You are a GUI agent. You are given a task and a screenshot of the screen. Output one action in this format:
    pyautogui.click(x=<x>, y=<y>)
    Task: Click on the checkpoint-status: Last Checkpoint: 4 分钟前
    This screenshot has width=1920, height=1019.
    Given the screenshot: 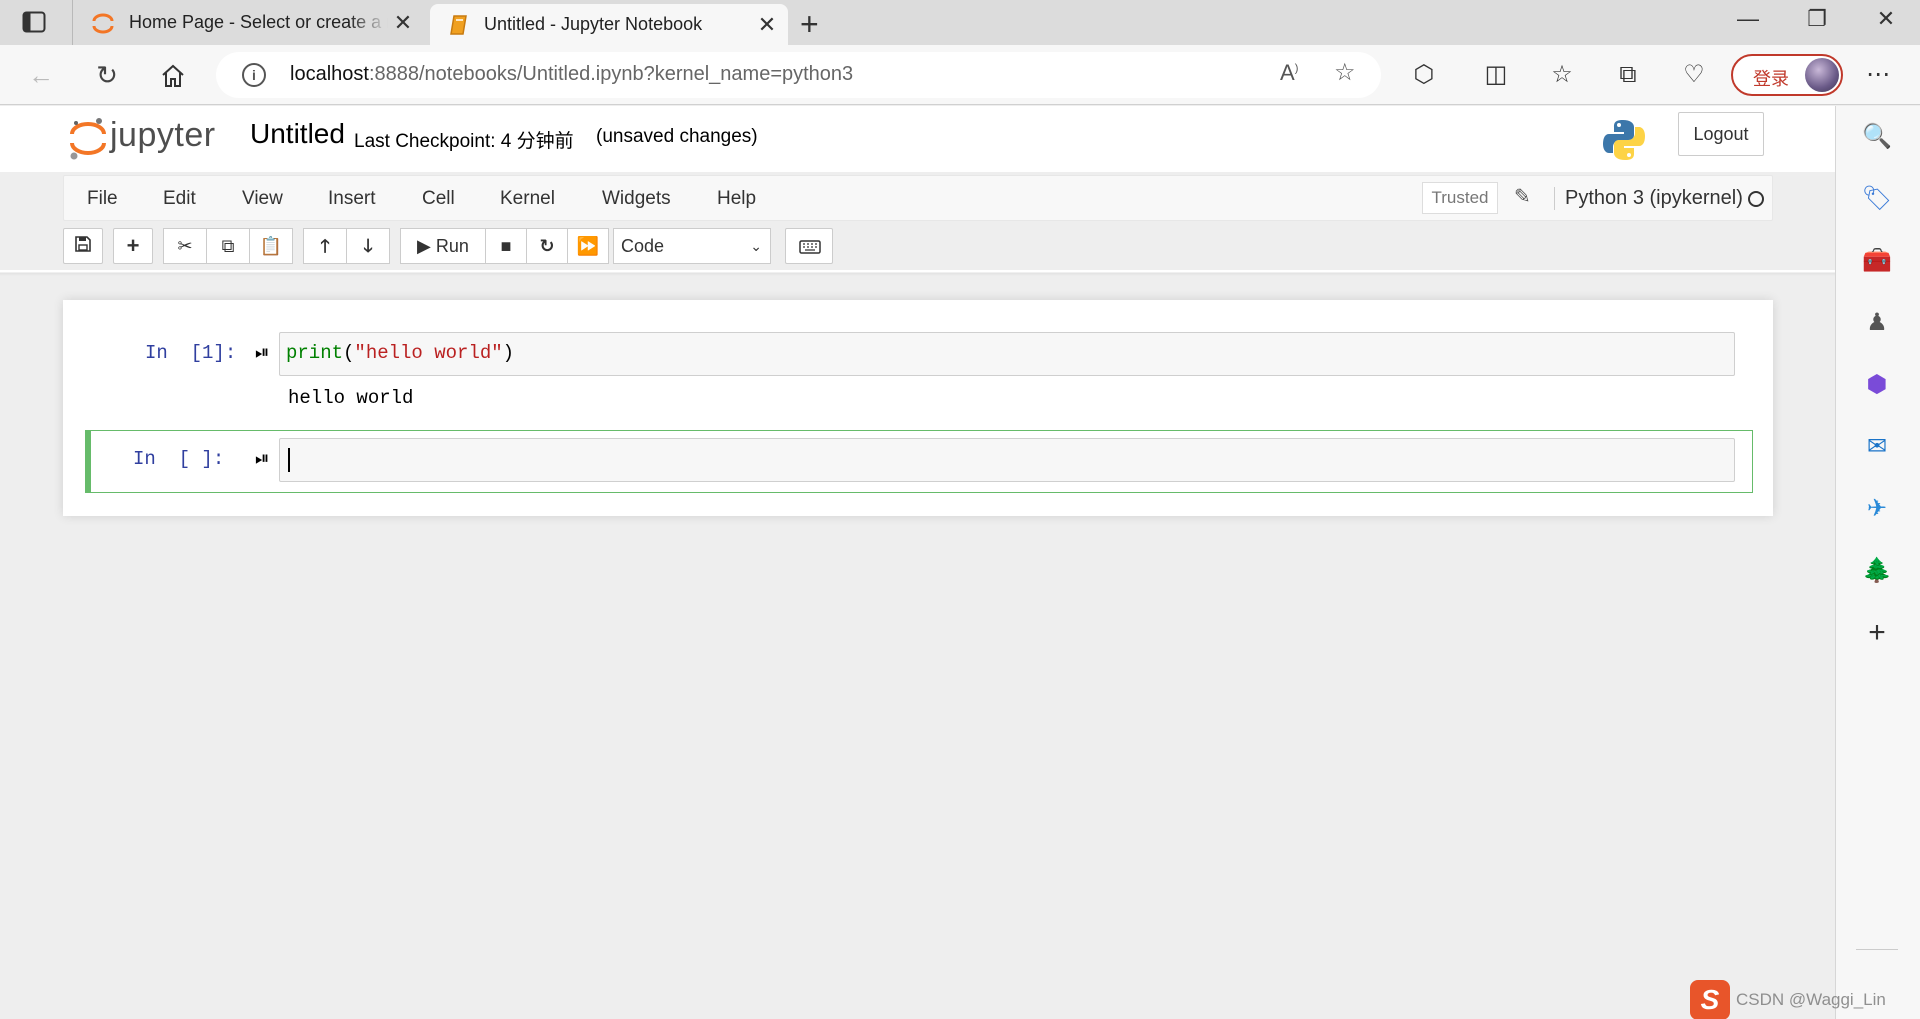 What is the action you would take?
    pyautogui.click(x=464, y=141)
    